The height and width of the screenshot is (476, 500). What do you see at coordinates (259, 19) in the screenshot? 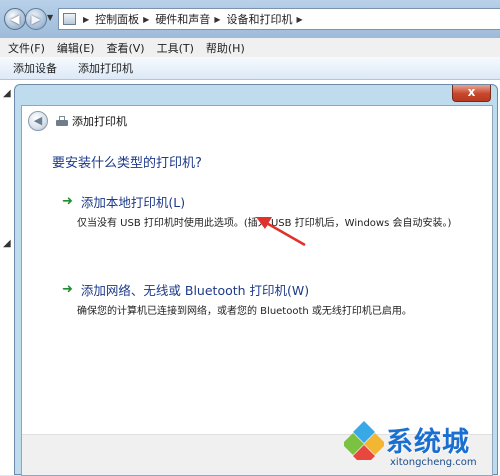
I see `breadcrumb-devices-printers: 设备和打印机` at bounding box center [259, 19].